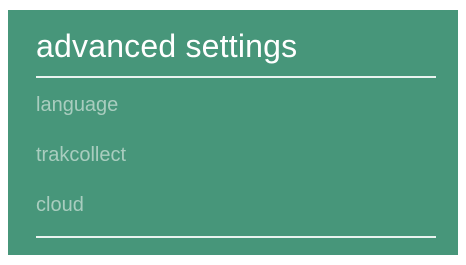  What do you see at coordinates (167, 46) in the screenshot?
I see `panel-title: advanced settings` at bounding box center [167, 46].